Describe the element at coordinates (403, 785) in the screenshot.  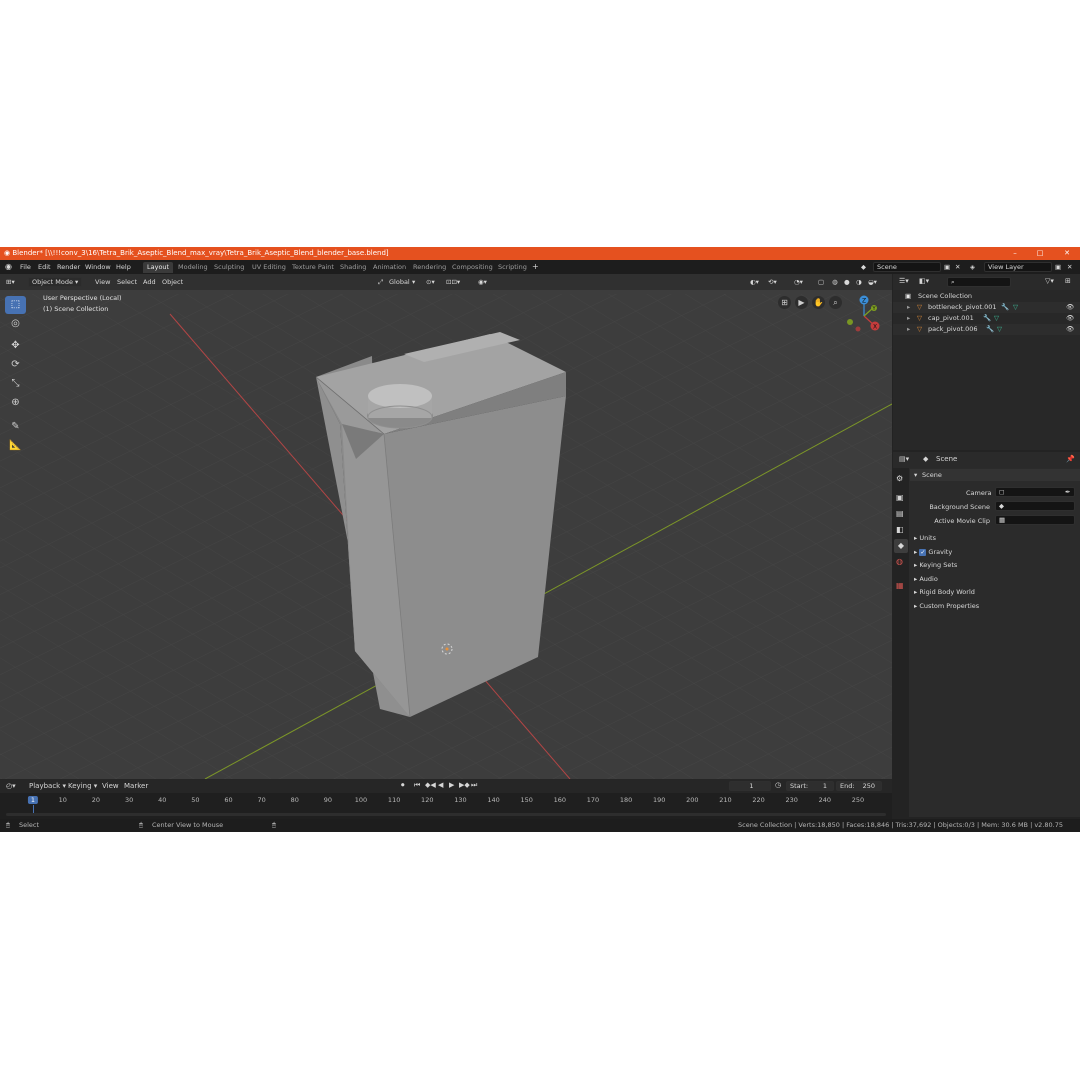
I see `record-icon: ⏺` at that location.